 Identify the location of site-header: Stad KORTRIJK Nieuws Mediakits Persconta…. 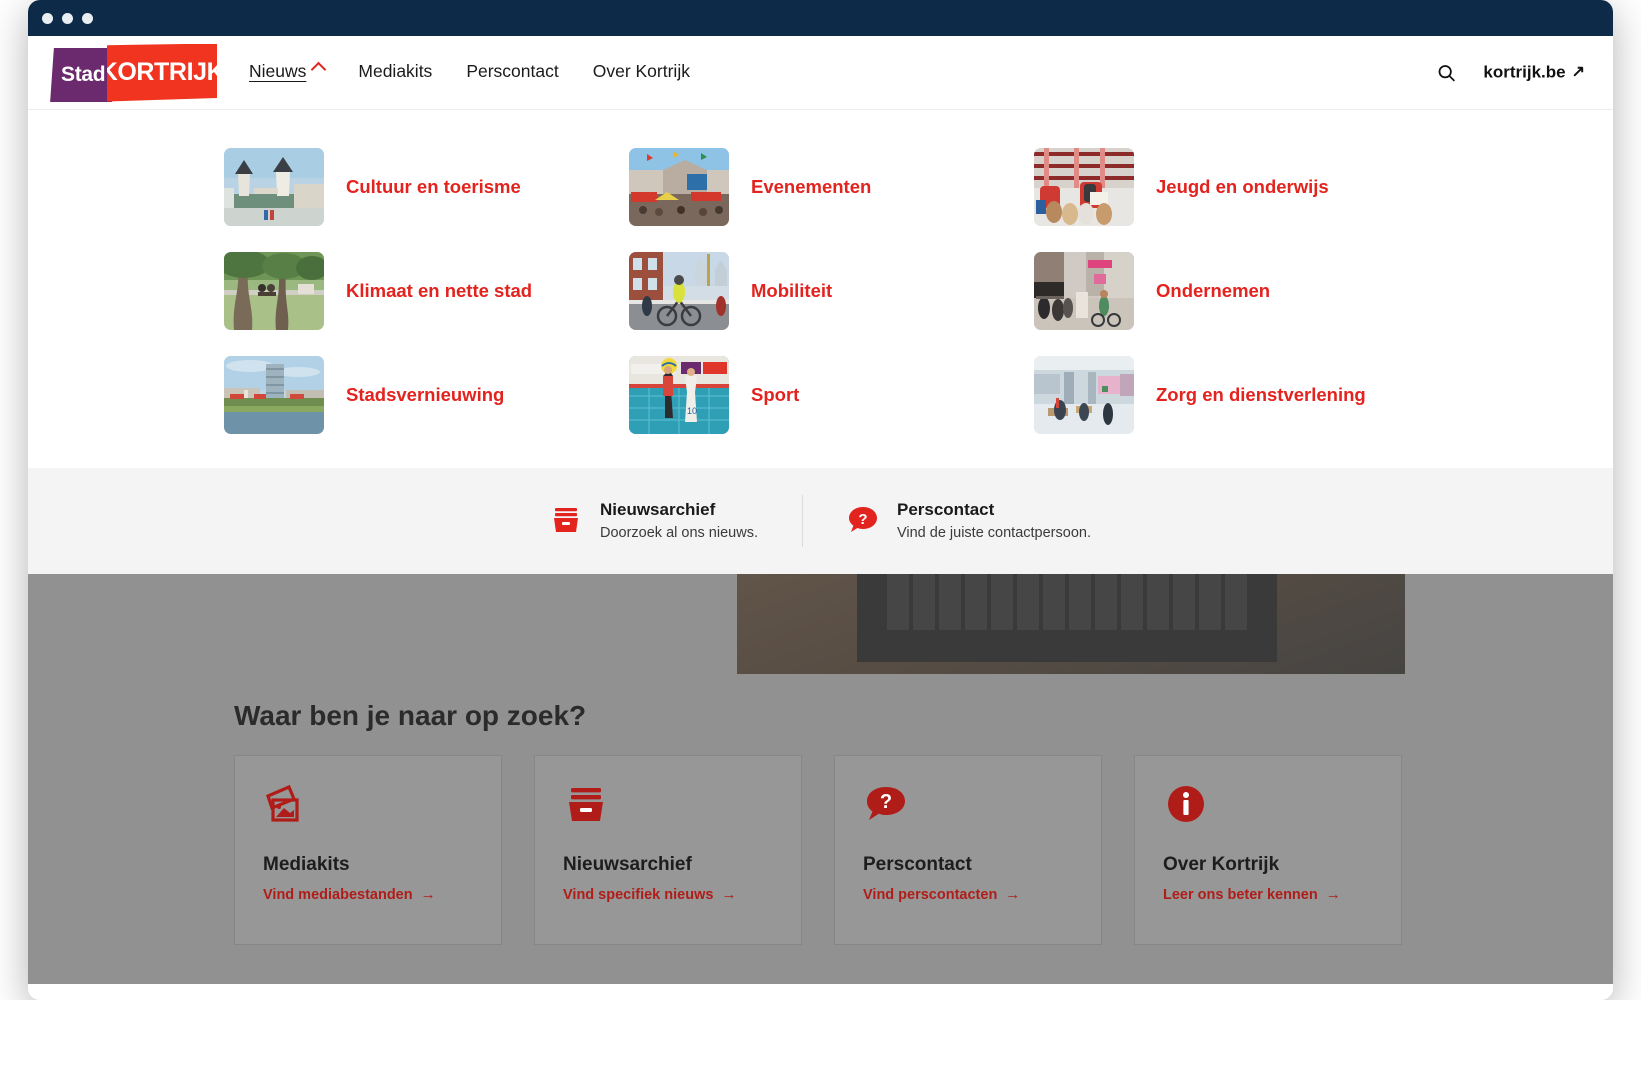
(820, 73).